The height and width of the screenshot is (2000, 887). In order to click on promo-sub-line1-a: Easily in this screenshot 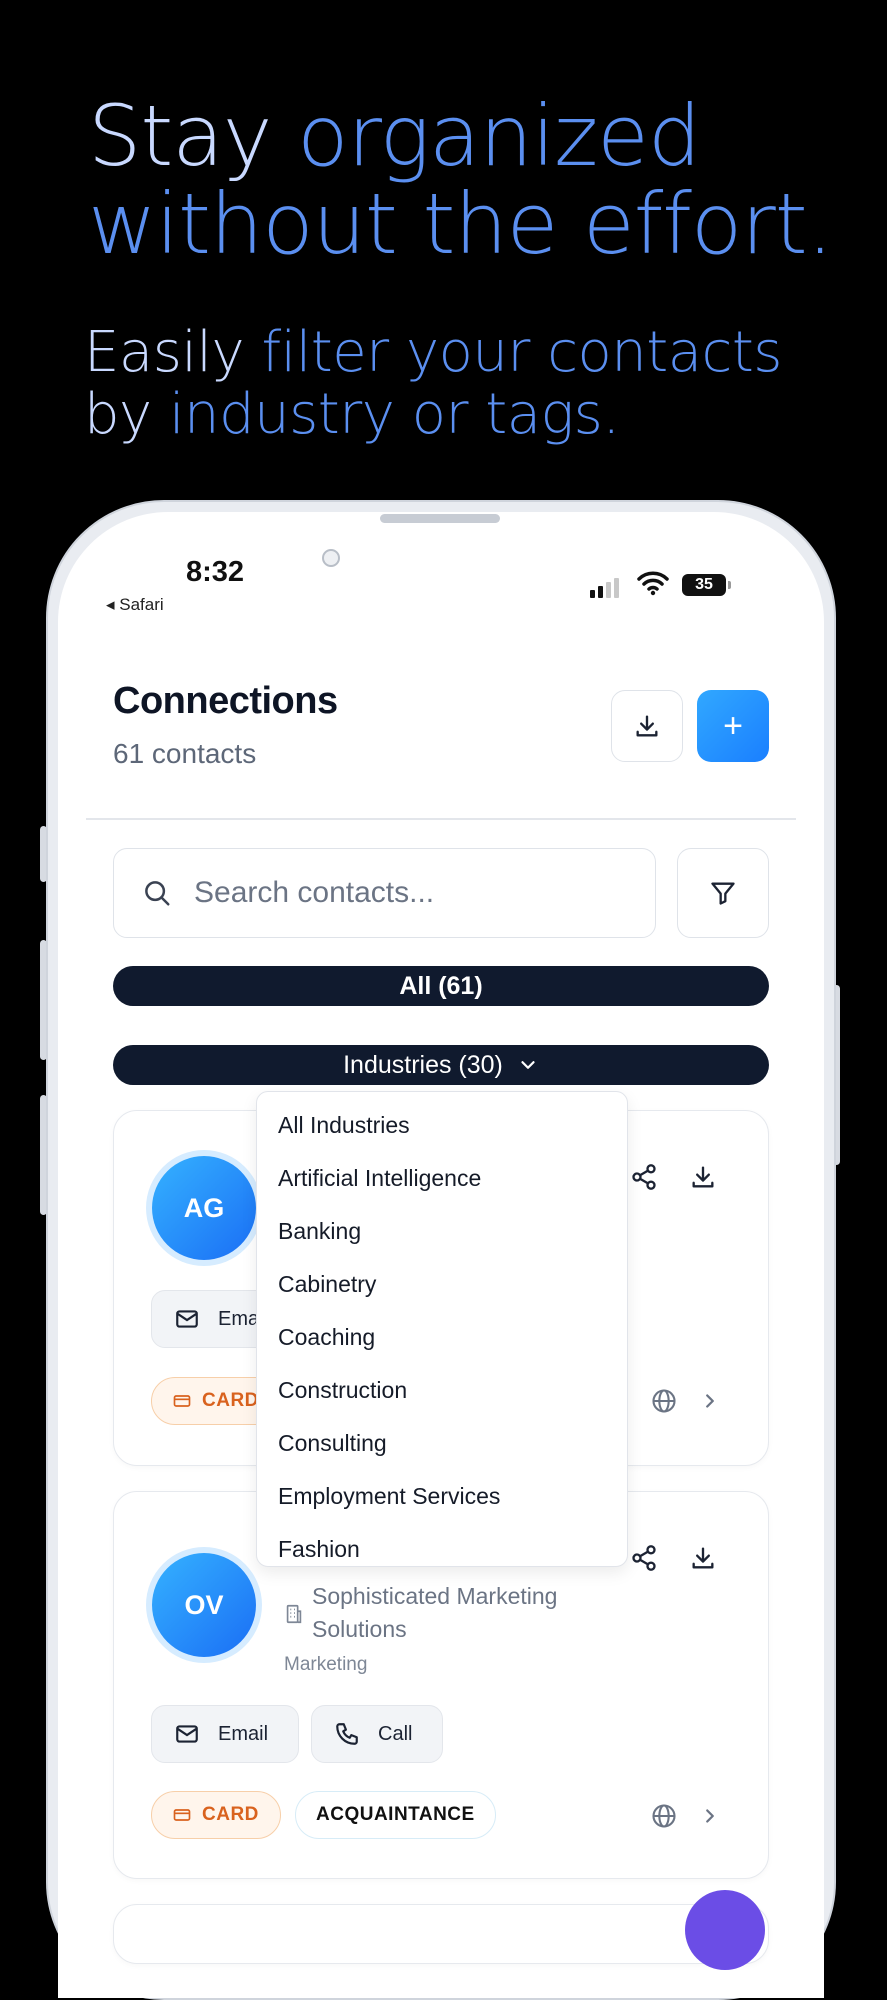, I will do `click(173, 352)`.